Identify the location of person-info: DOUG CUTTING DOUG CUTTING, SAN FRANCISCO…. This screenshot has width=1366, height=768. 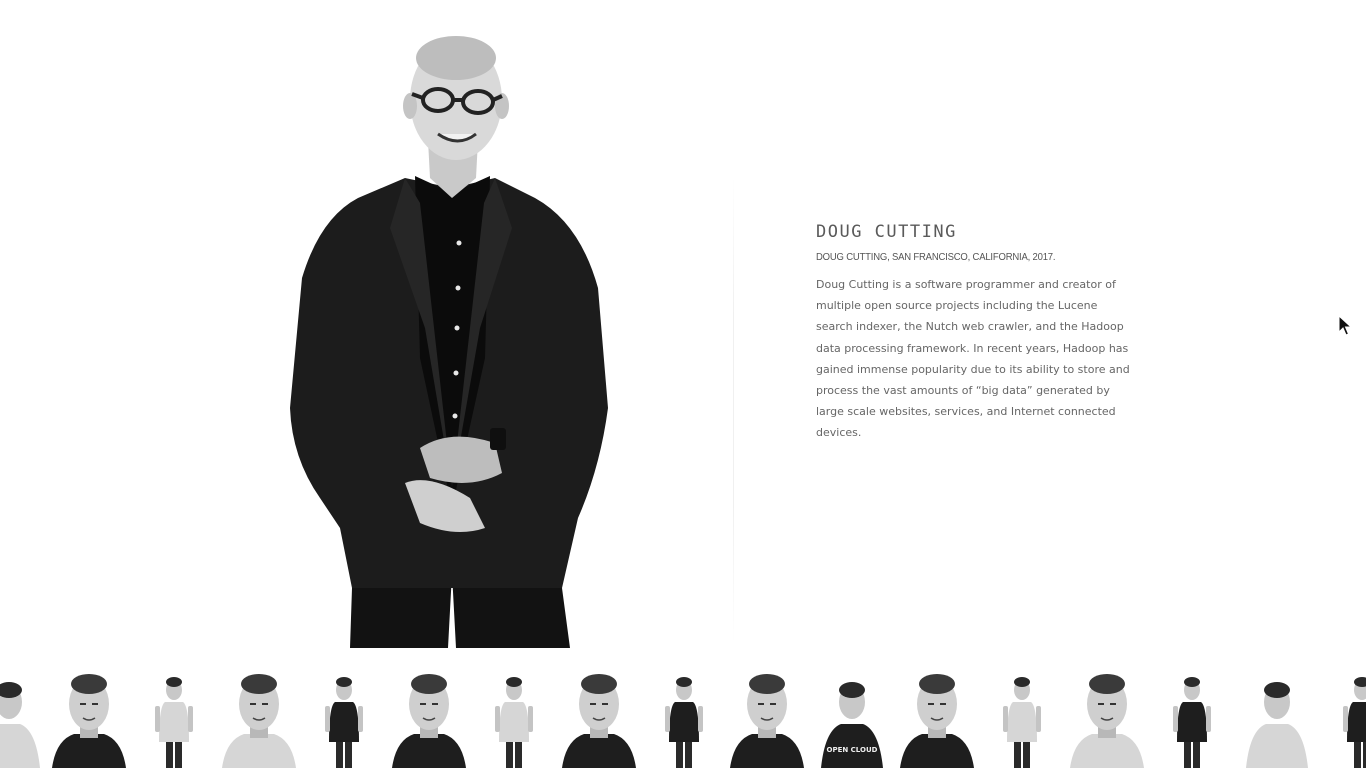
(973, 333).